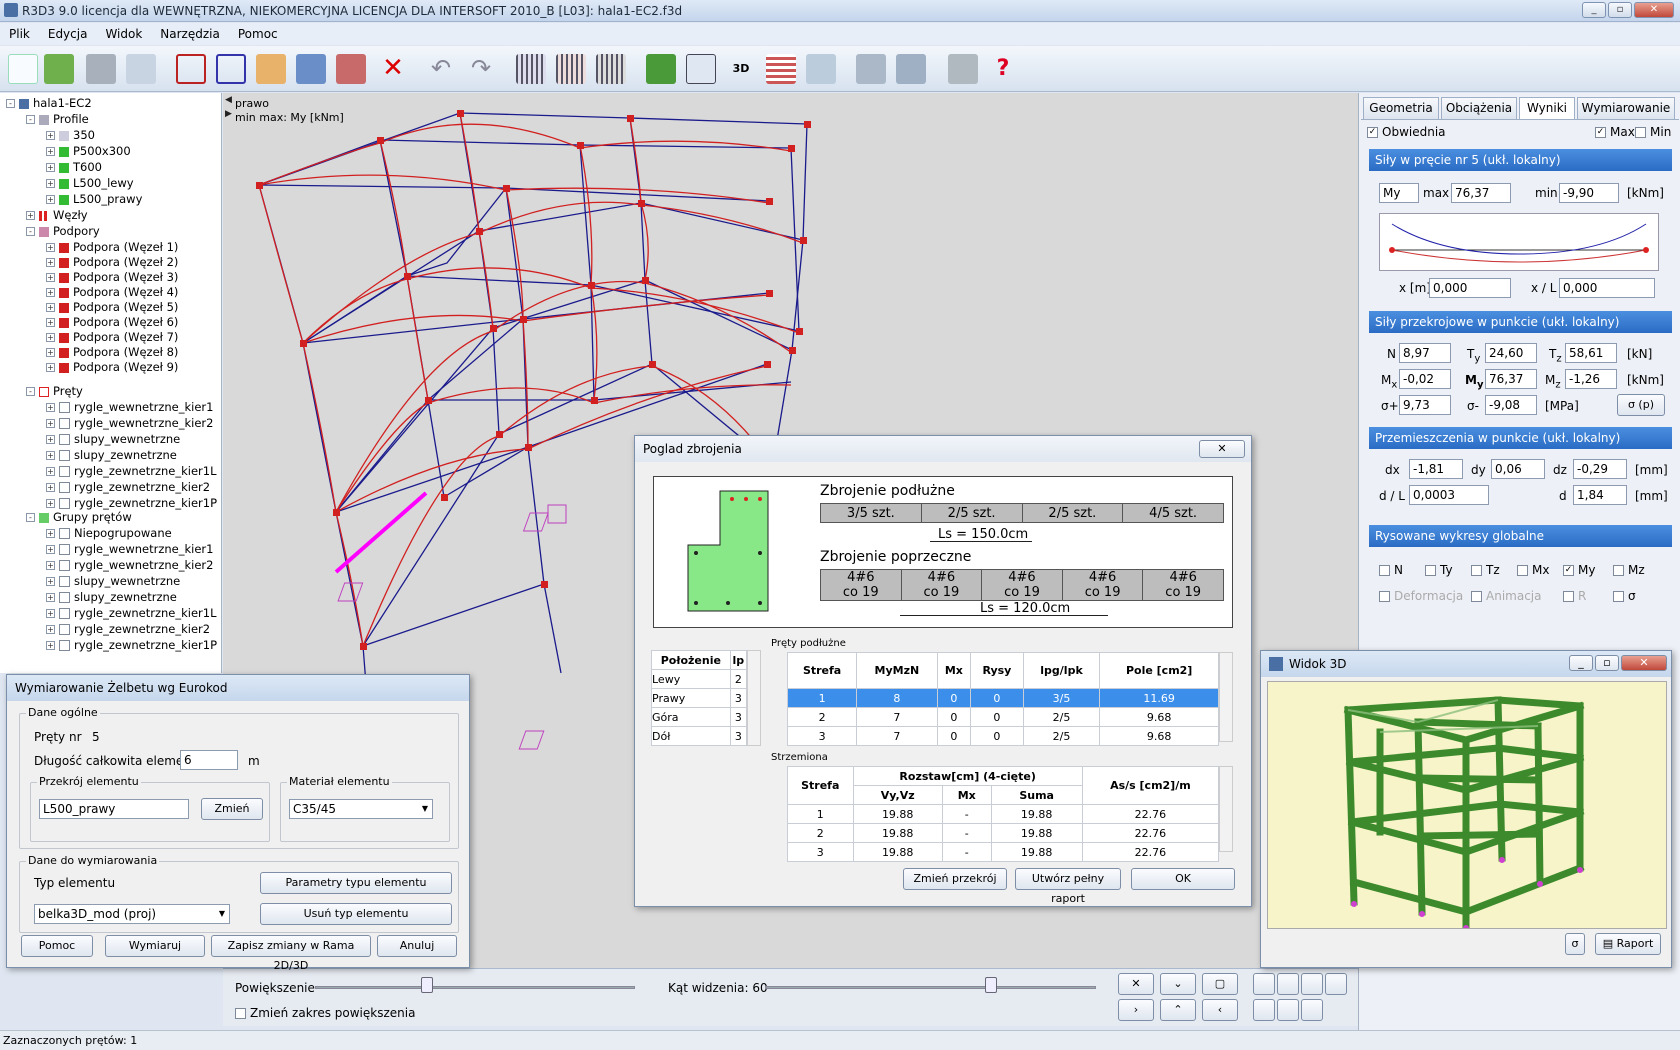 Image resolution: width=1680 pixels, height=1050 pixels. I want to click on tree-root: - hala1-EC2, so click(49, 103).